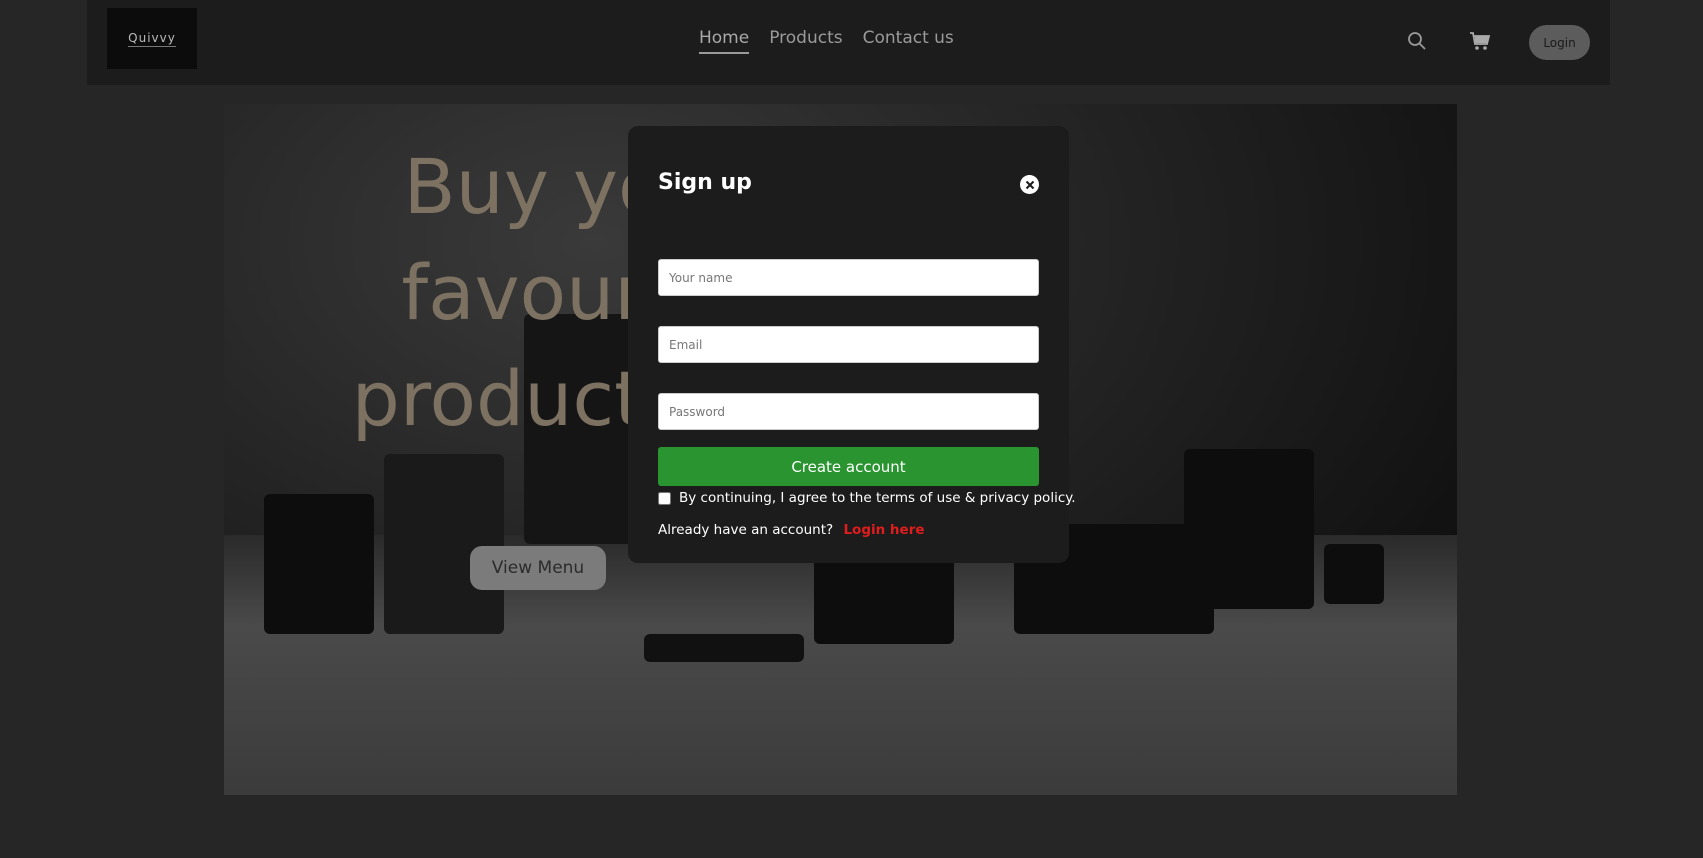  Describe the element at coordinates (848, 411) in the screenshot. I see `password-field` at that location.